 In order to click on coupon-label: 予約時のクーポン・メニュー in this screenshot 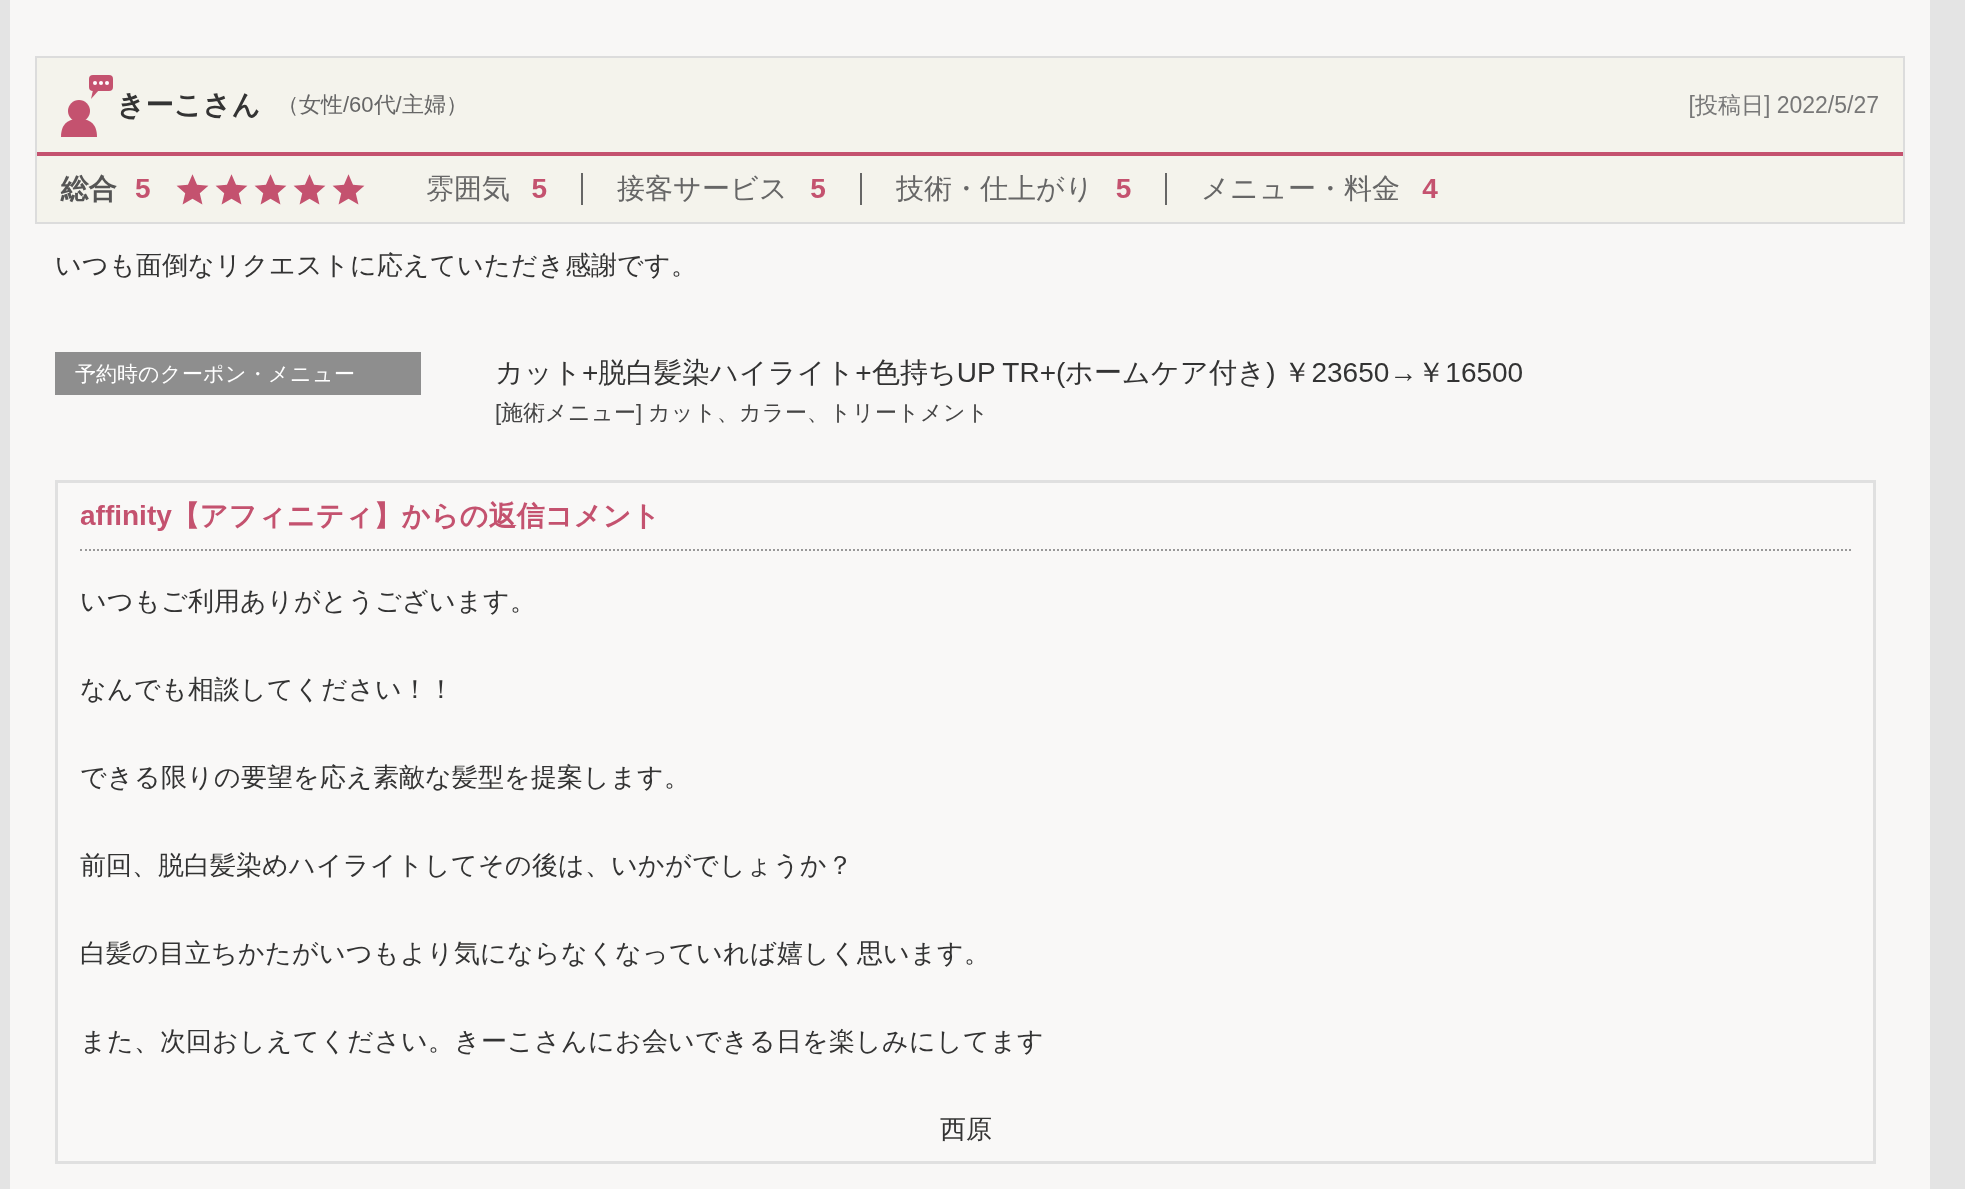, I will do `click(238, 373)`.